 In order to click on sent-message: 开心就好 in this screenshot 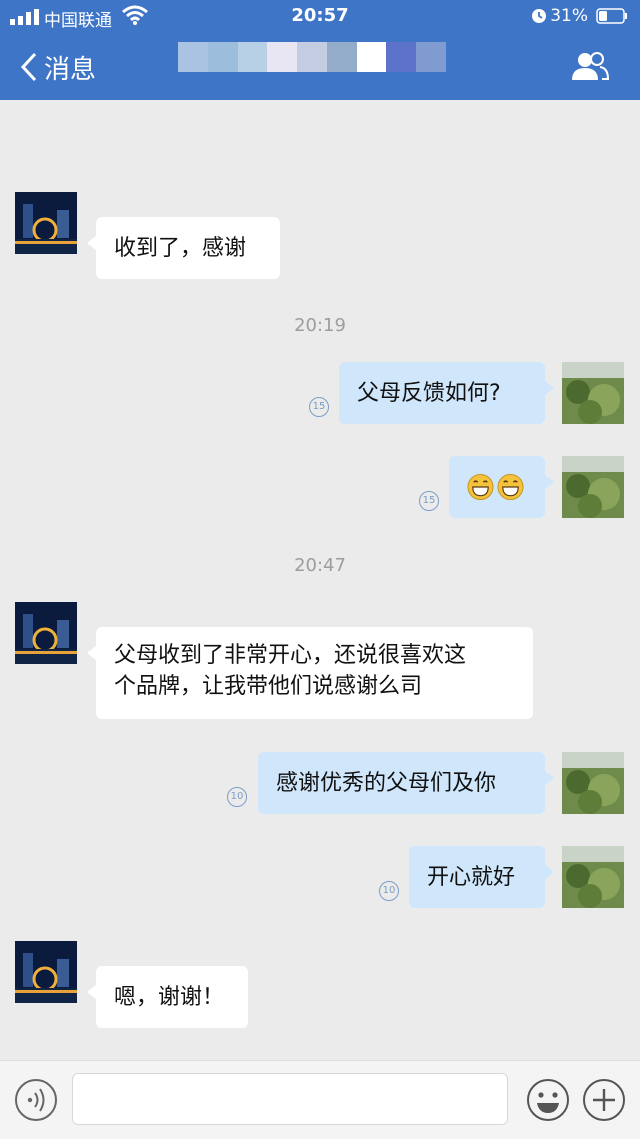, I will do `click(481, 877)`.